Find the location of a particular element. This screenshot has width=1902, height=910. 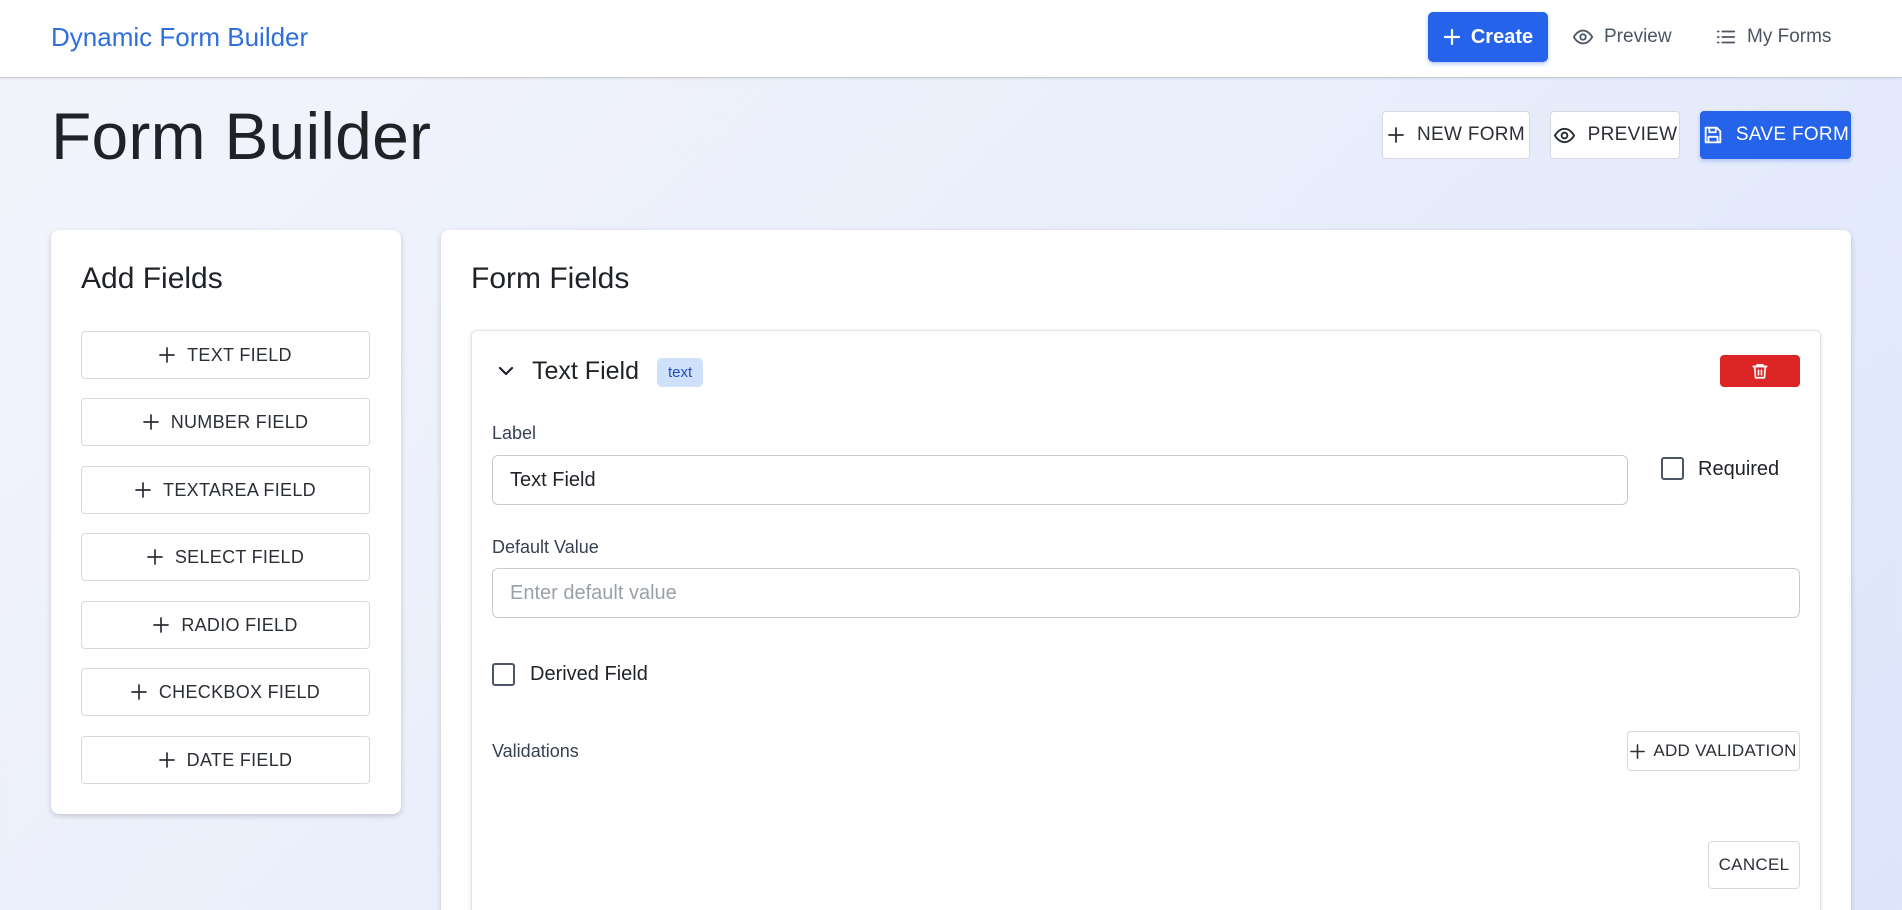

derived-field-label: Derived Field is located at coordinates (589, 674).